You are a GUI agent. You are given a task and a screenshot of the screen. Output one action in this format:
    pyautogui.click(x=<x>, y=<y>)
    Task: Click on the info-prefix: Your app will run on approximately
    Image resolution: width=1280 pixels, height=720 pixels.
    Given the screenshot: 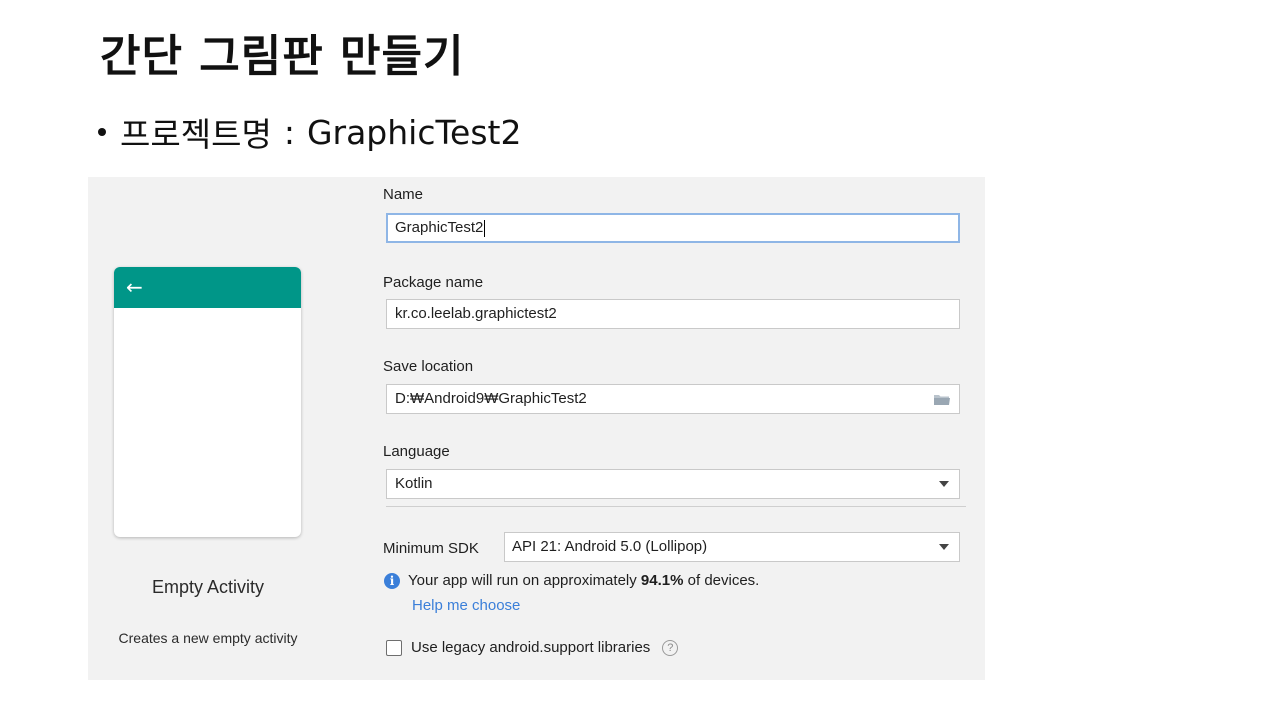 What is the action you would take?
    pyautogui.click(x=522, y=580)
    